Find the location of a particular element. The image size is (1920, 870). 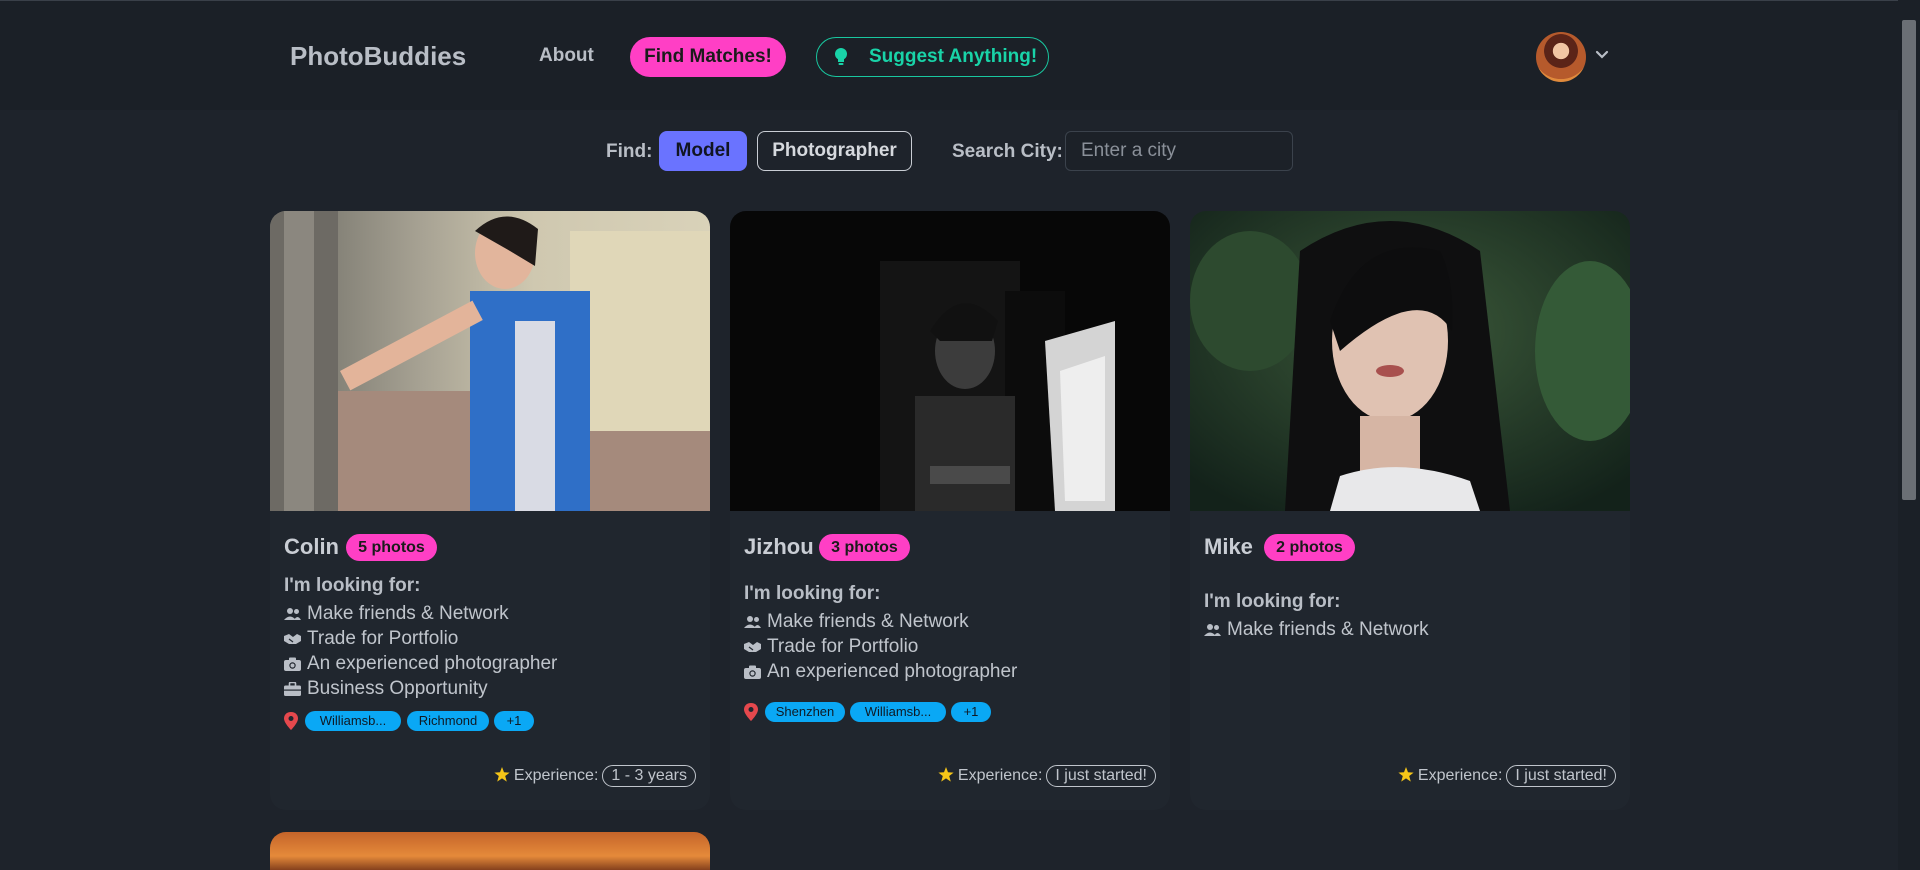

profile-name: Colin is located at coordinates (311, 546).